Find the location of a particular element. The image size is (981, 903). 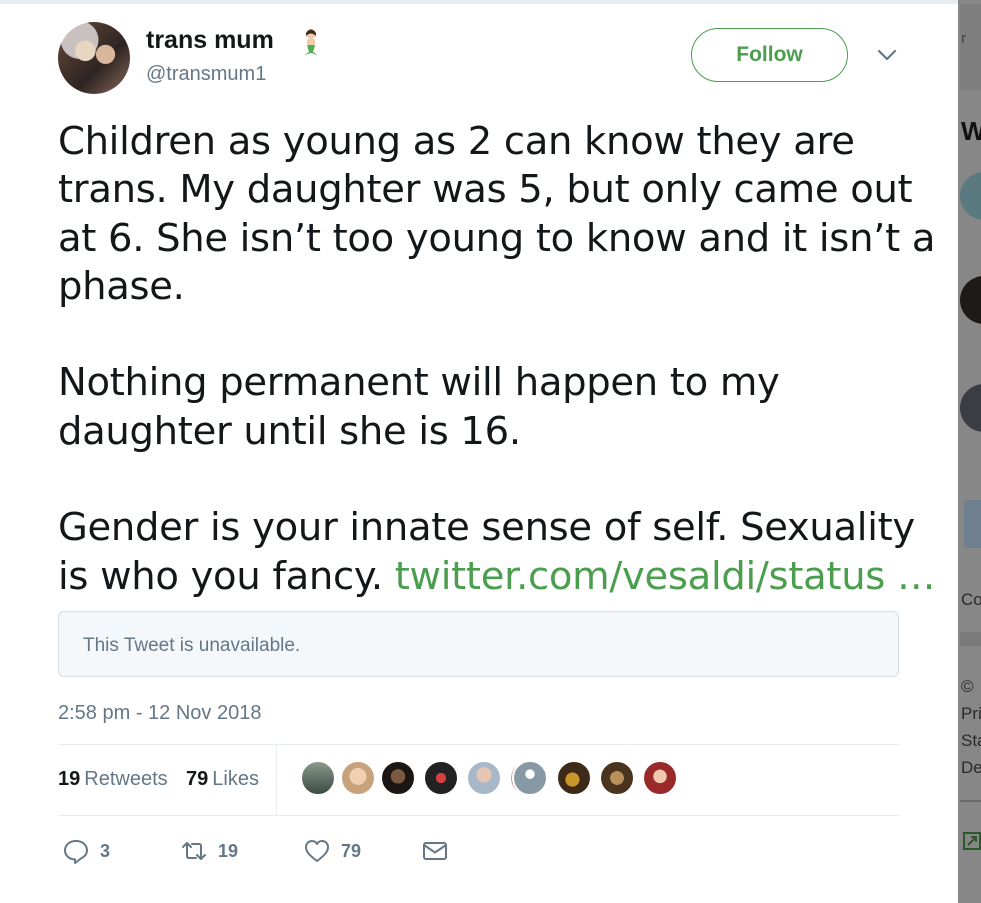

sidebar-card is located at coordinates (972, 524).